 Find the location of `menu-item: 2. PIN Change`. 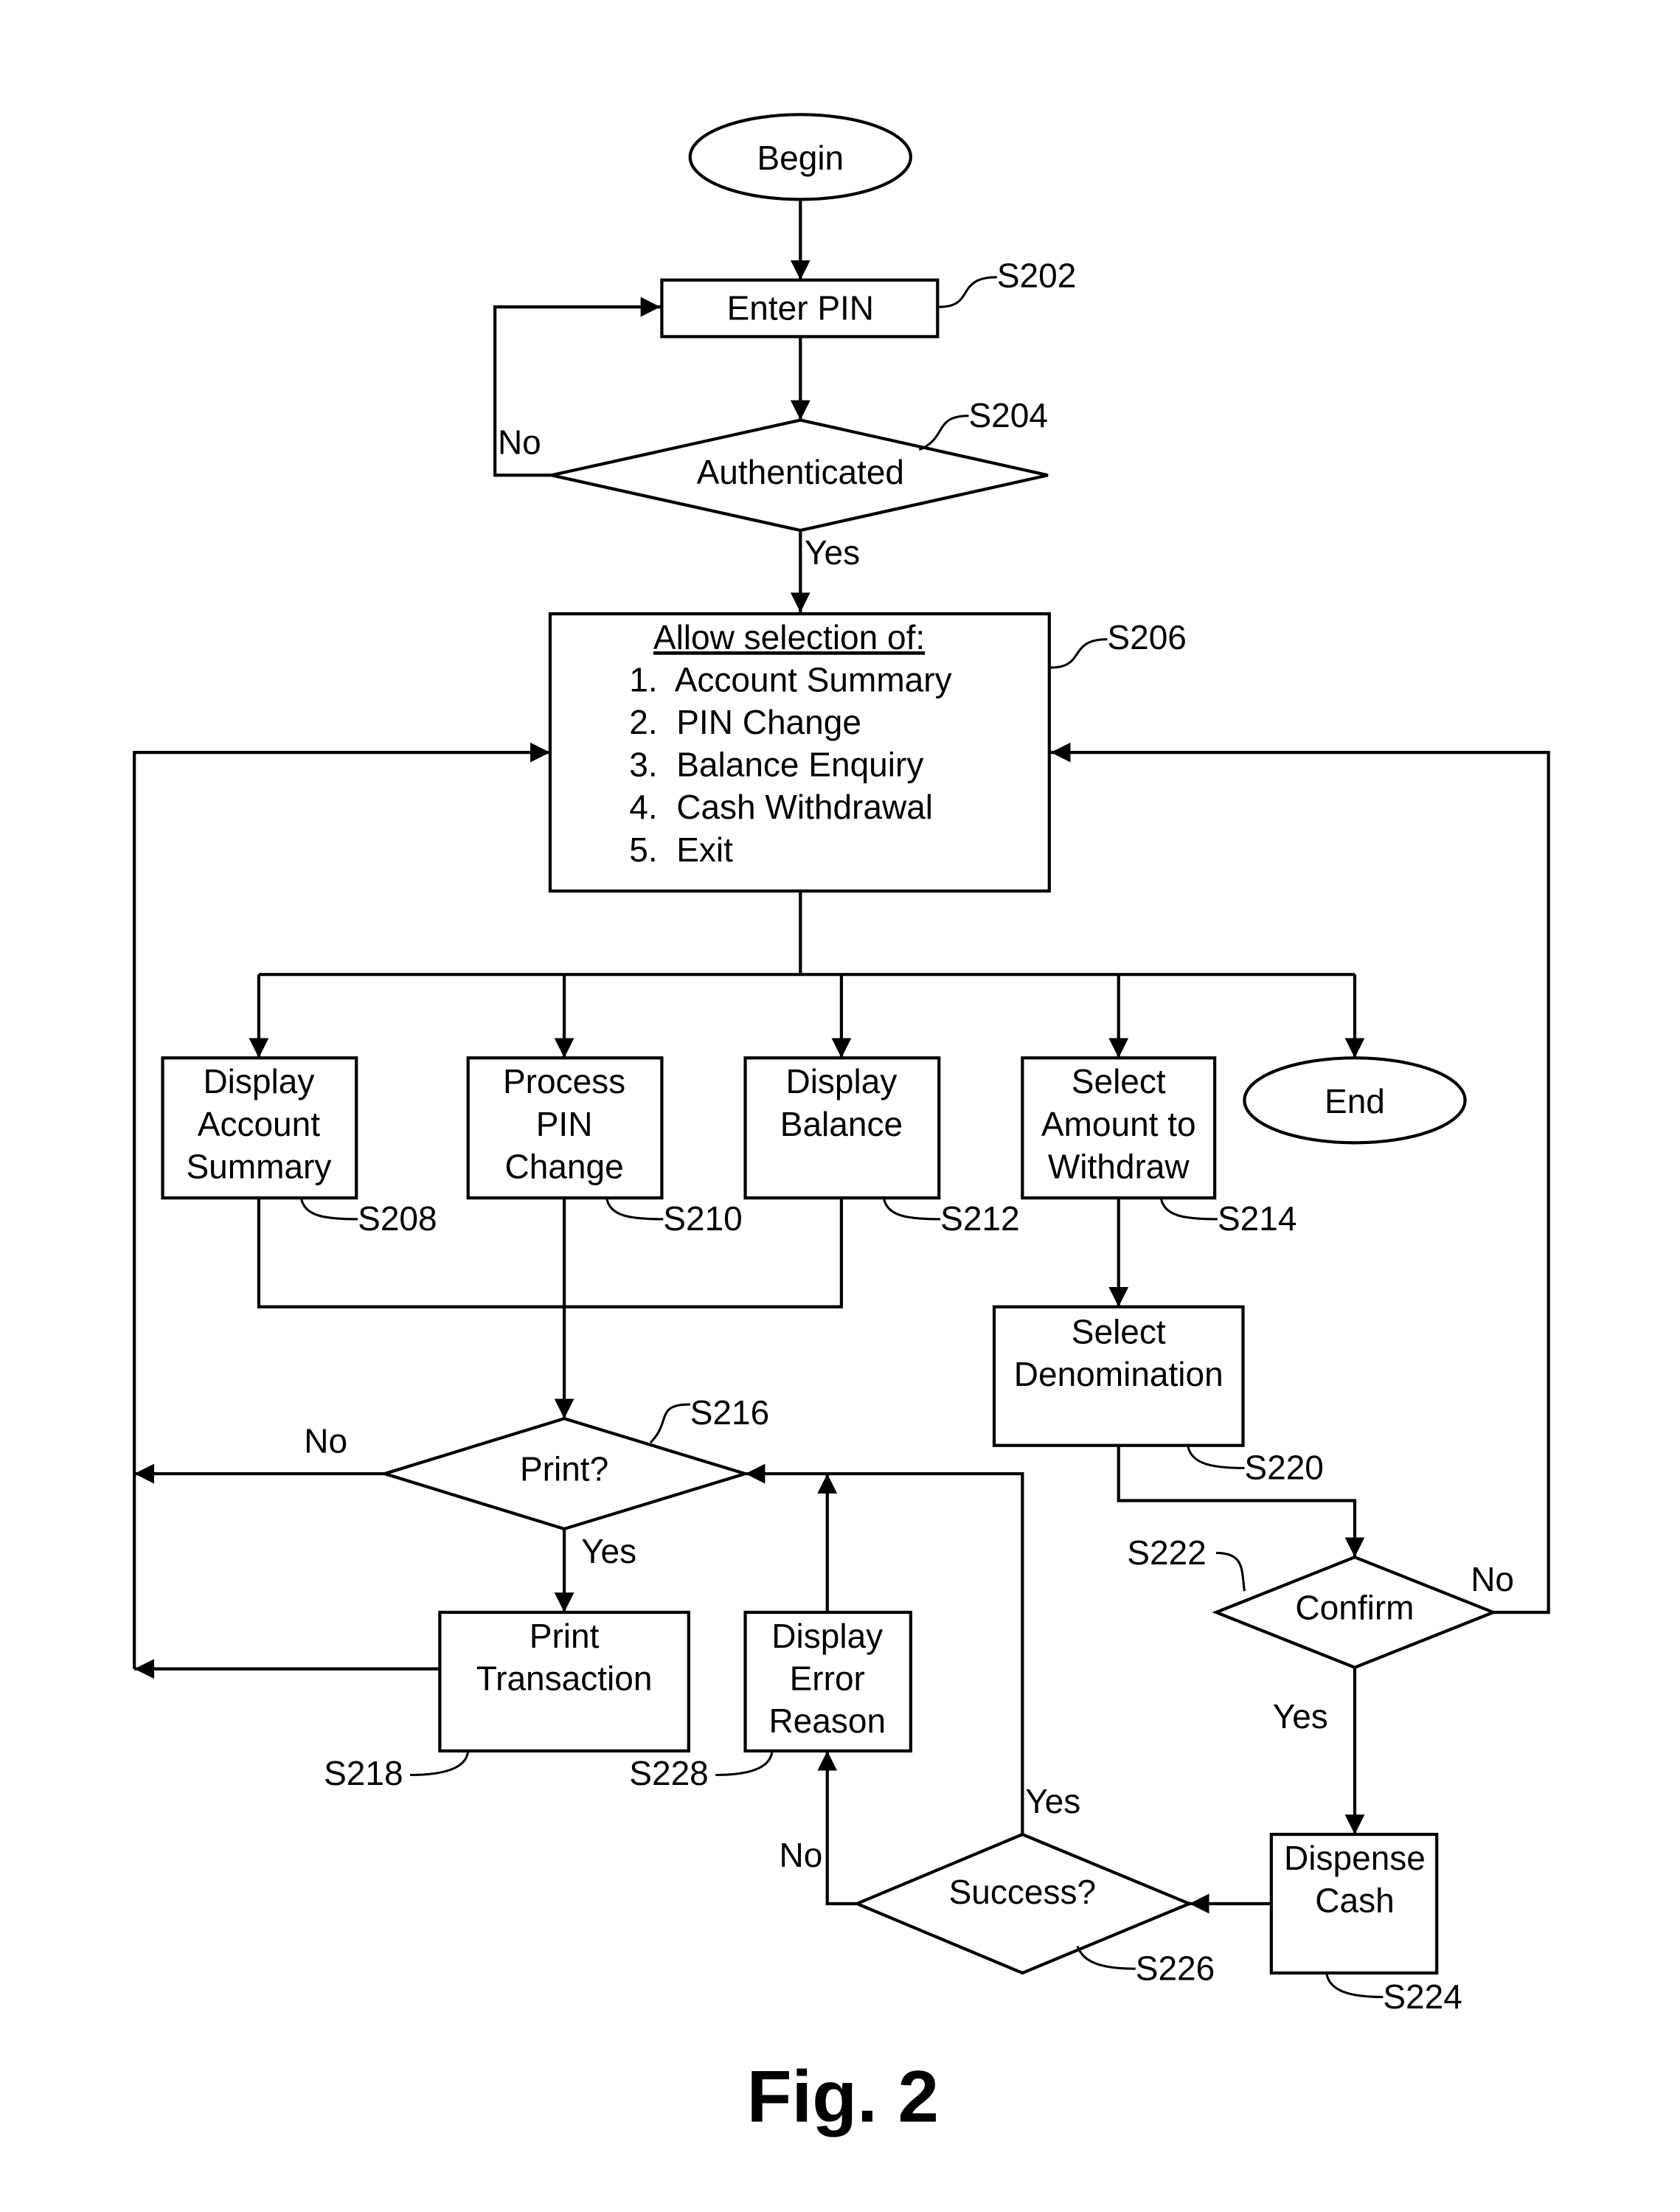

menu-item: 2. PIN Change is located at coordinates (745, 722).